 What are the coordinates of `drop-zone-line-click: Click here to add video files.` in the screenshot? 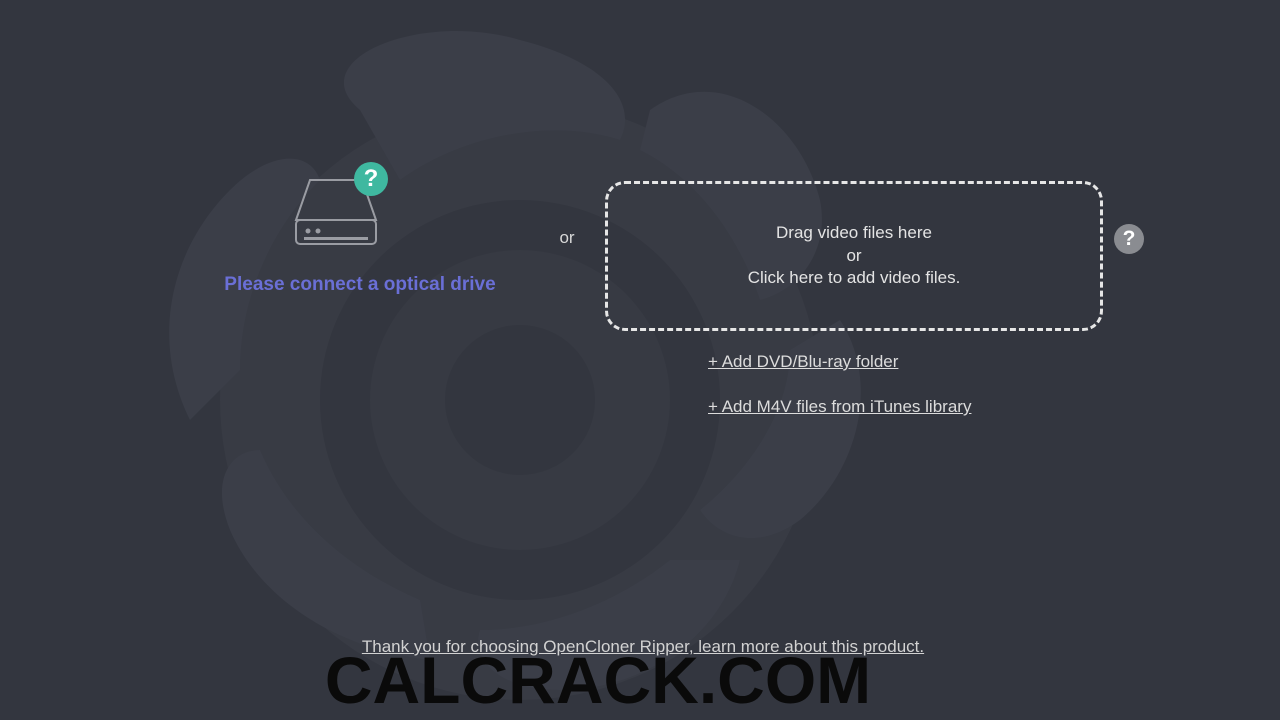 It's located at (854, 278).